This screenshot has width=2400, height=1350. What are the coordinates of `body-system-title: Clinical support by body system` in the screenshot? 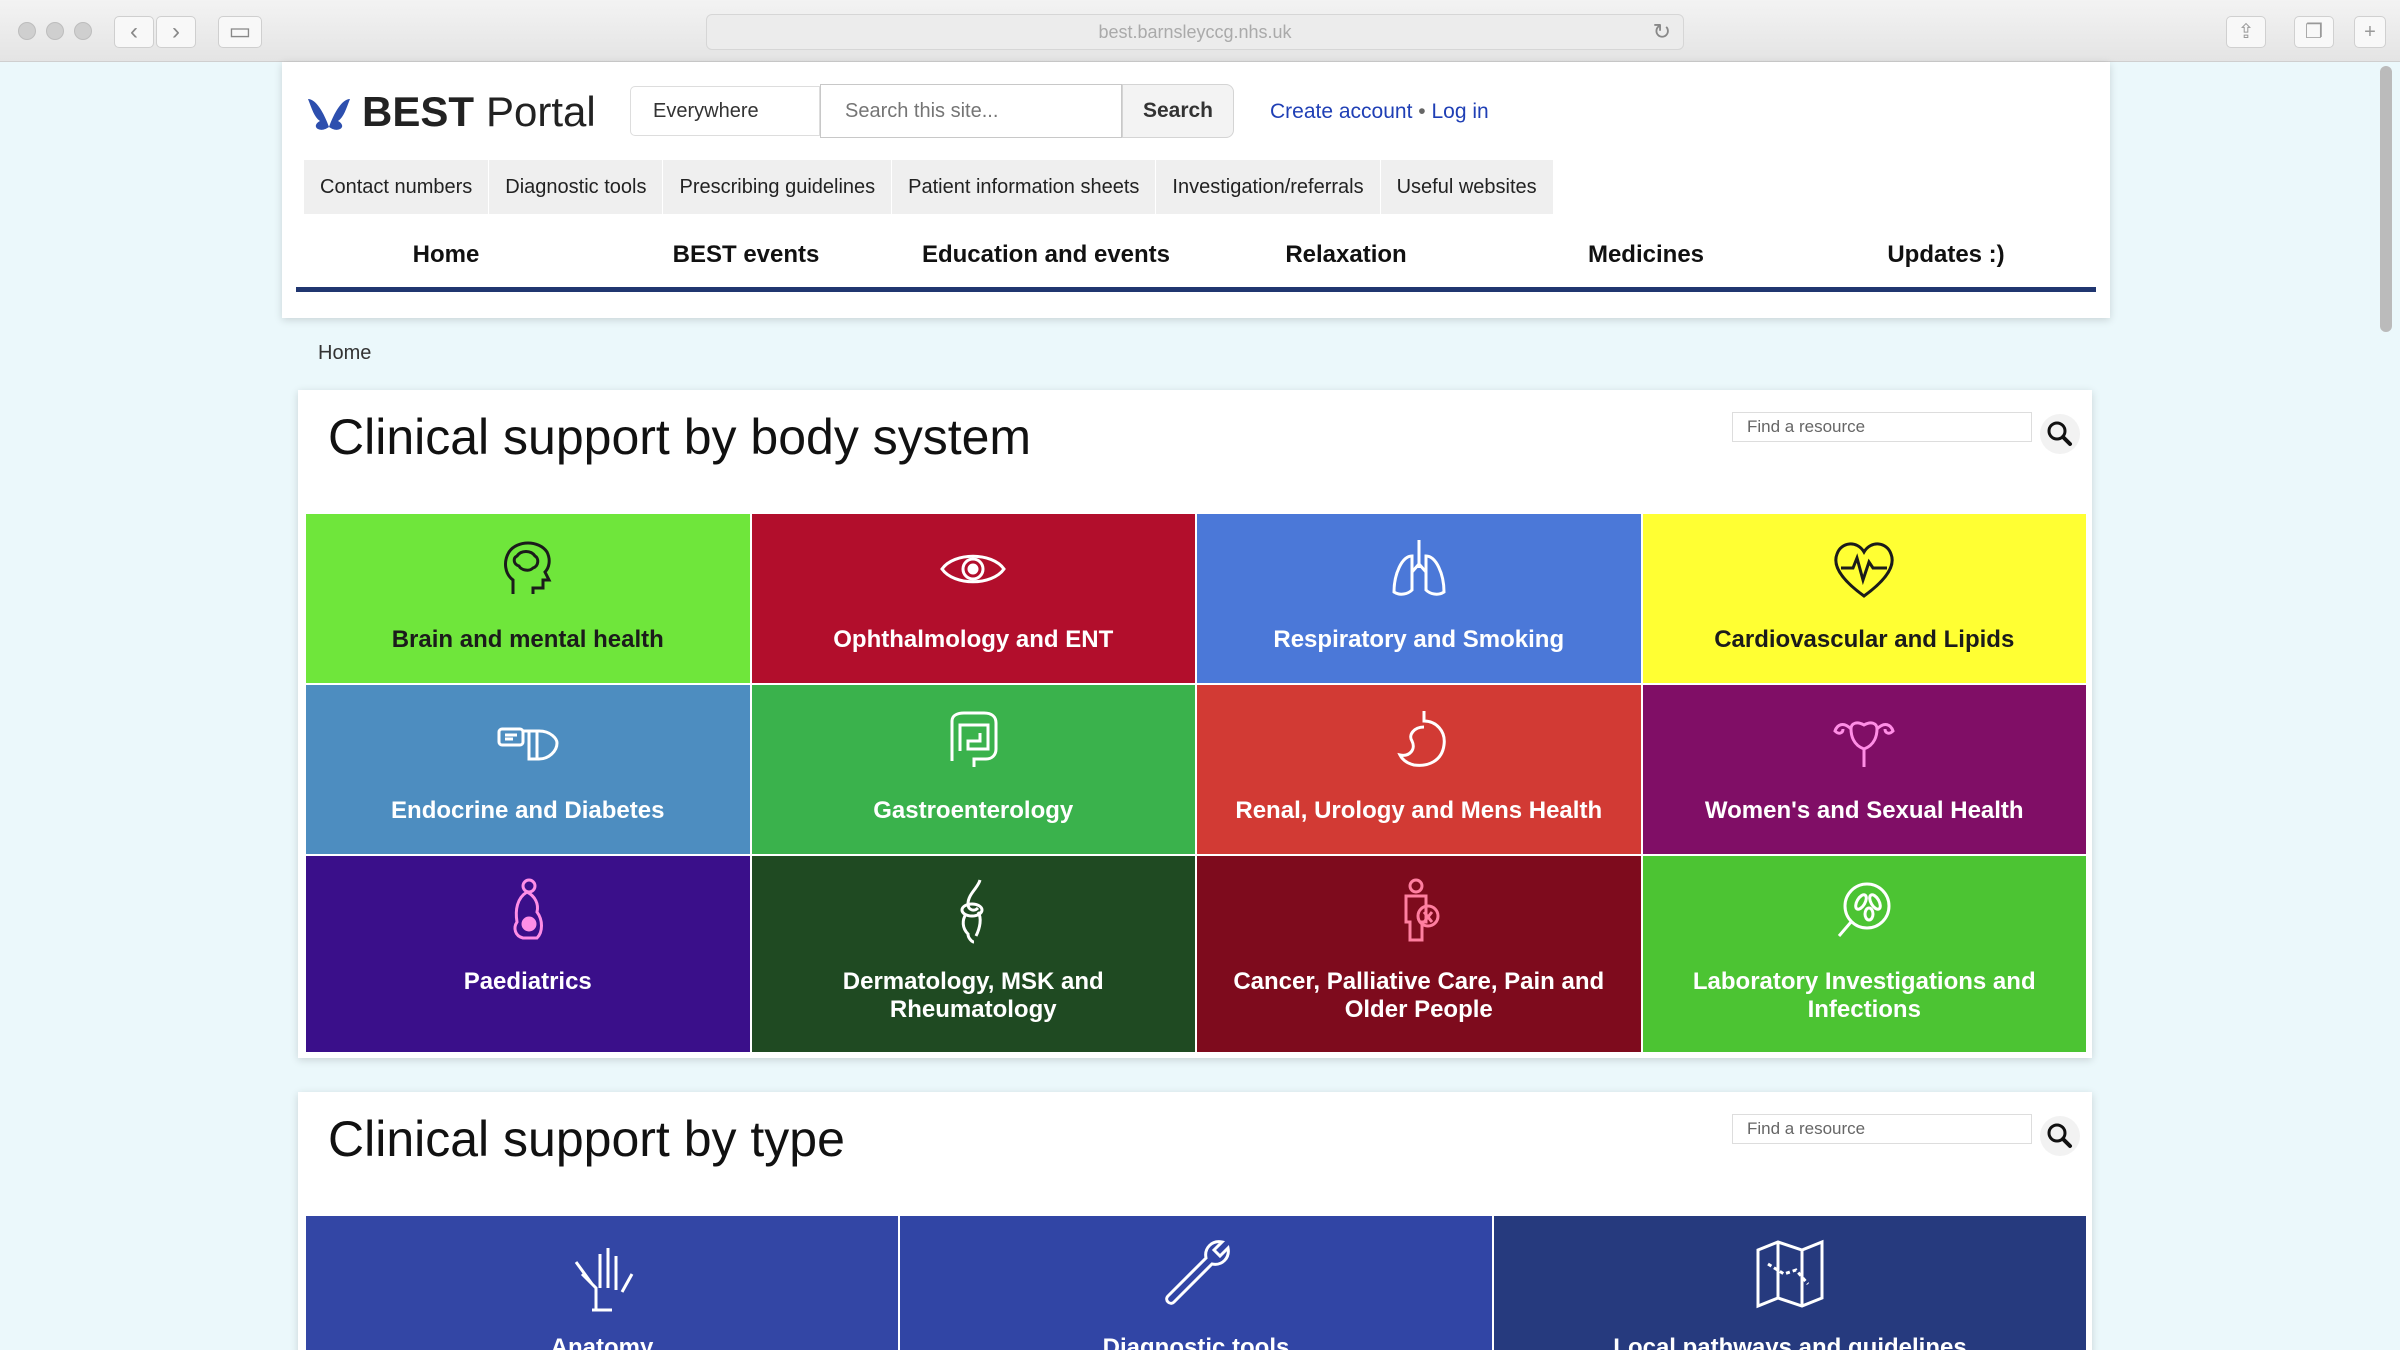 It's located at (680, 437).